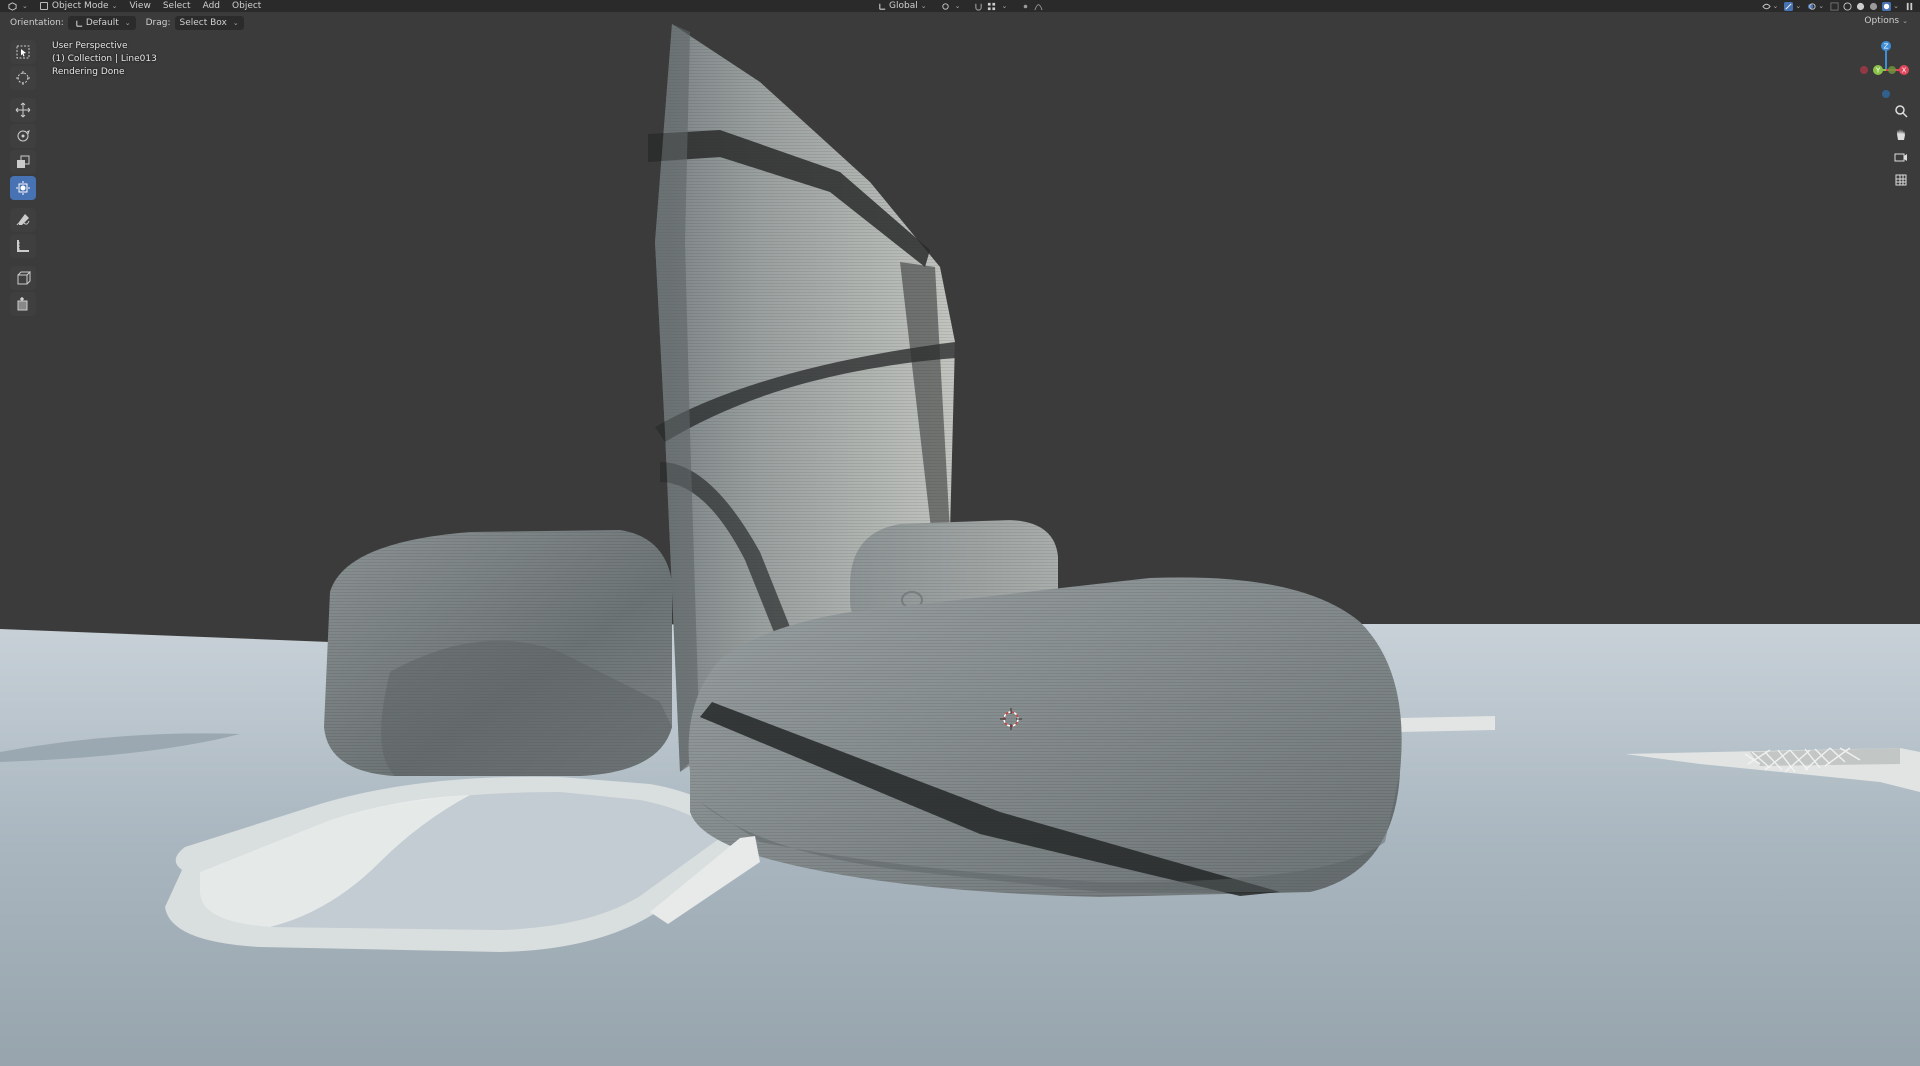 The width and height of the screenshot is (1920, 1066). I want to click on rendered-shading-icon, so click(1887, 6).